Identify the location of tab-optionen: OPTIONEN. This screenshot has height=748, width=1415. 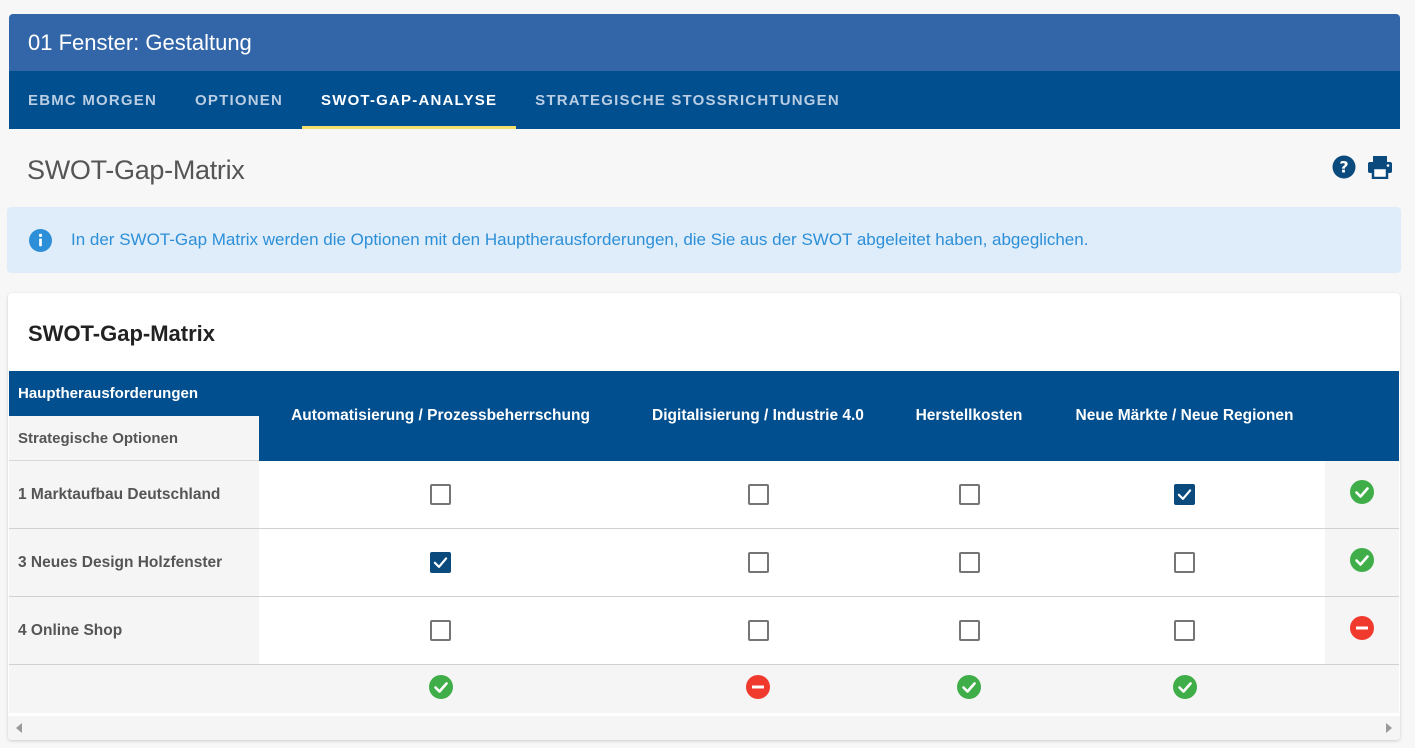
(239, 100).